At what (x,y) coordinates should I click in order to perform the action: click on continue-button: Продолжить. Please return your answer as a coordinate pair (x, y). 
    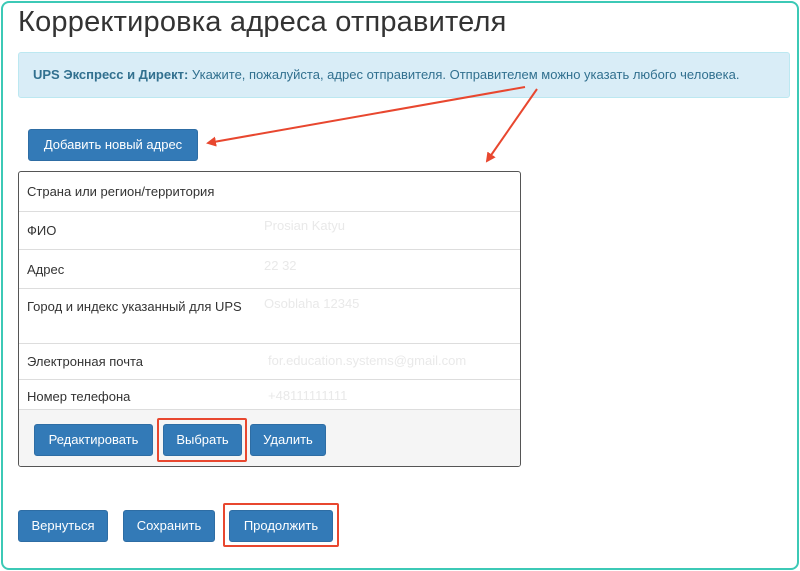
    Looking at the image, I should click on (281, 526).